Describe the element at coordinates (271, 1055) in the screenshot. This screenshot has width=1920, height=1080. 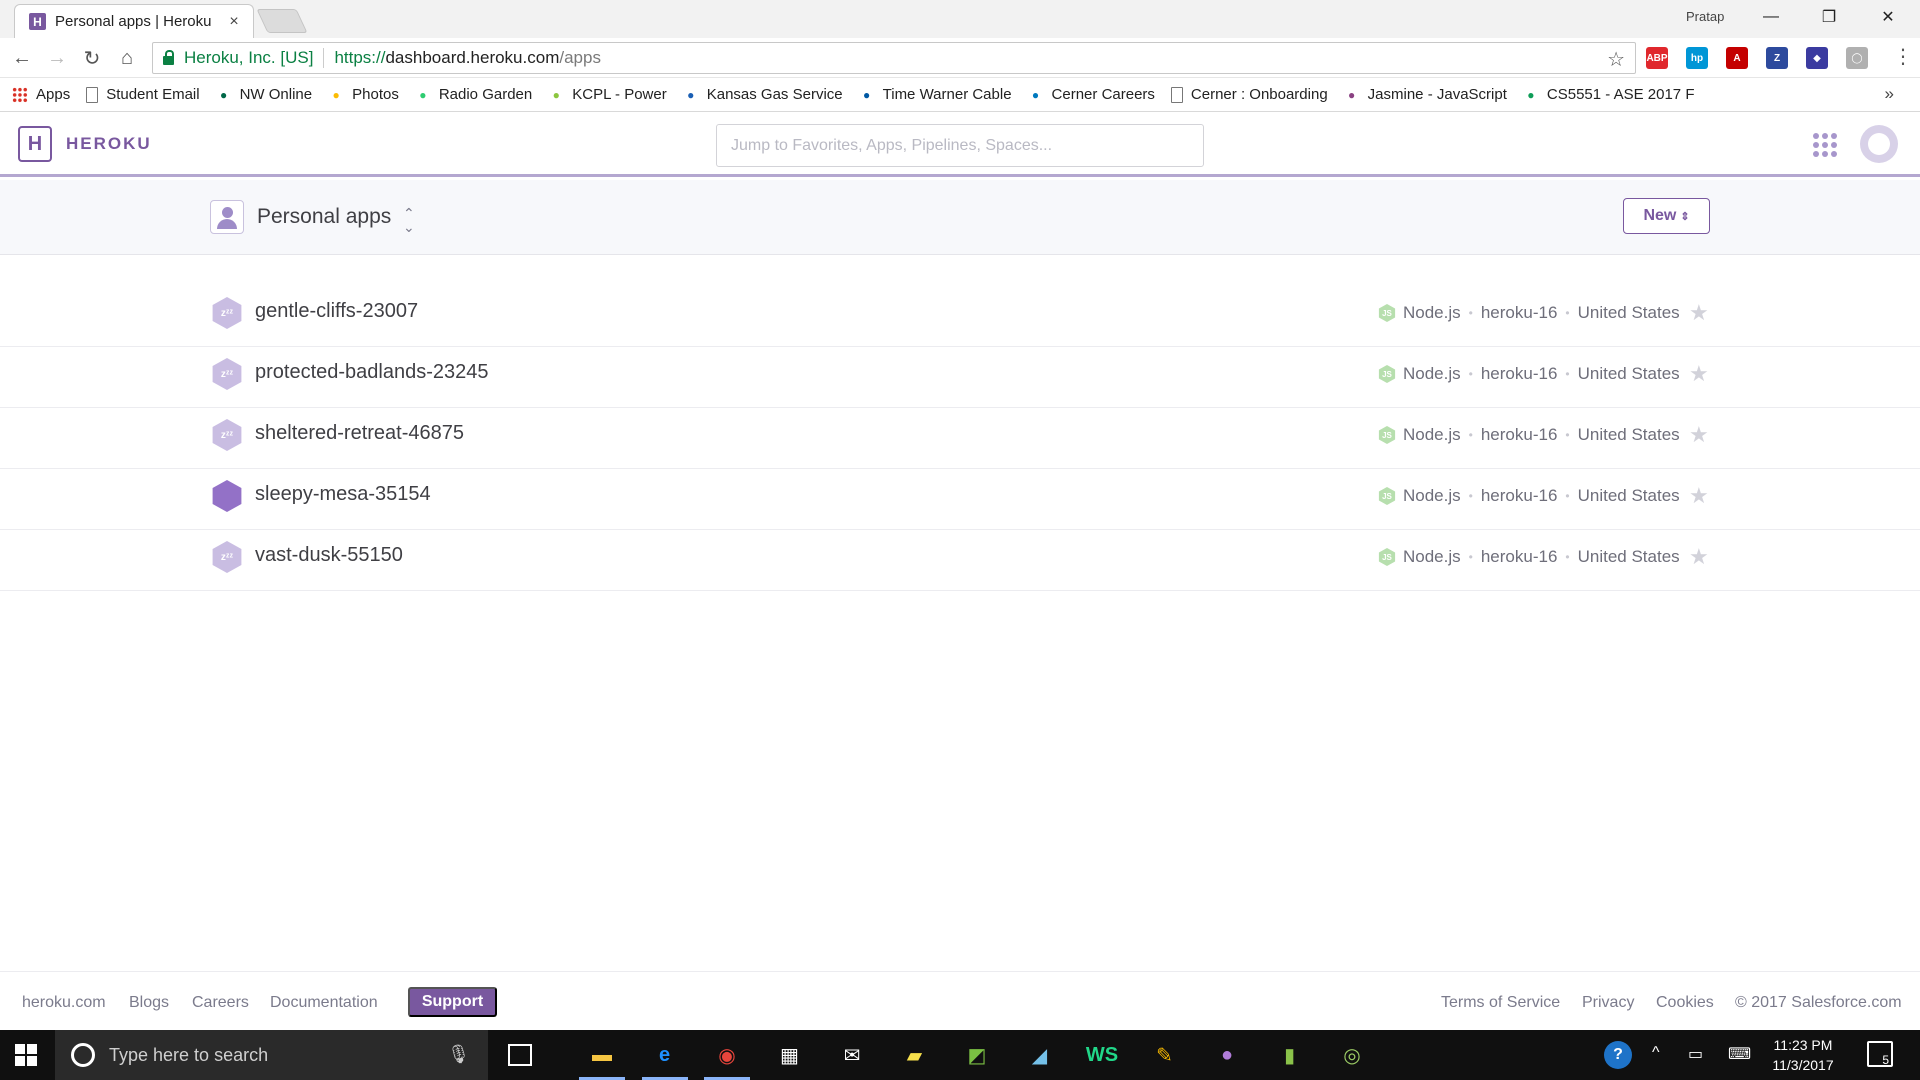
I see `taskbar-search-box: Type here to search 🎙` at that location.